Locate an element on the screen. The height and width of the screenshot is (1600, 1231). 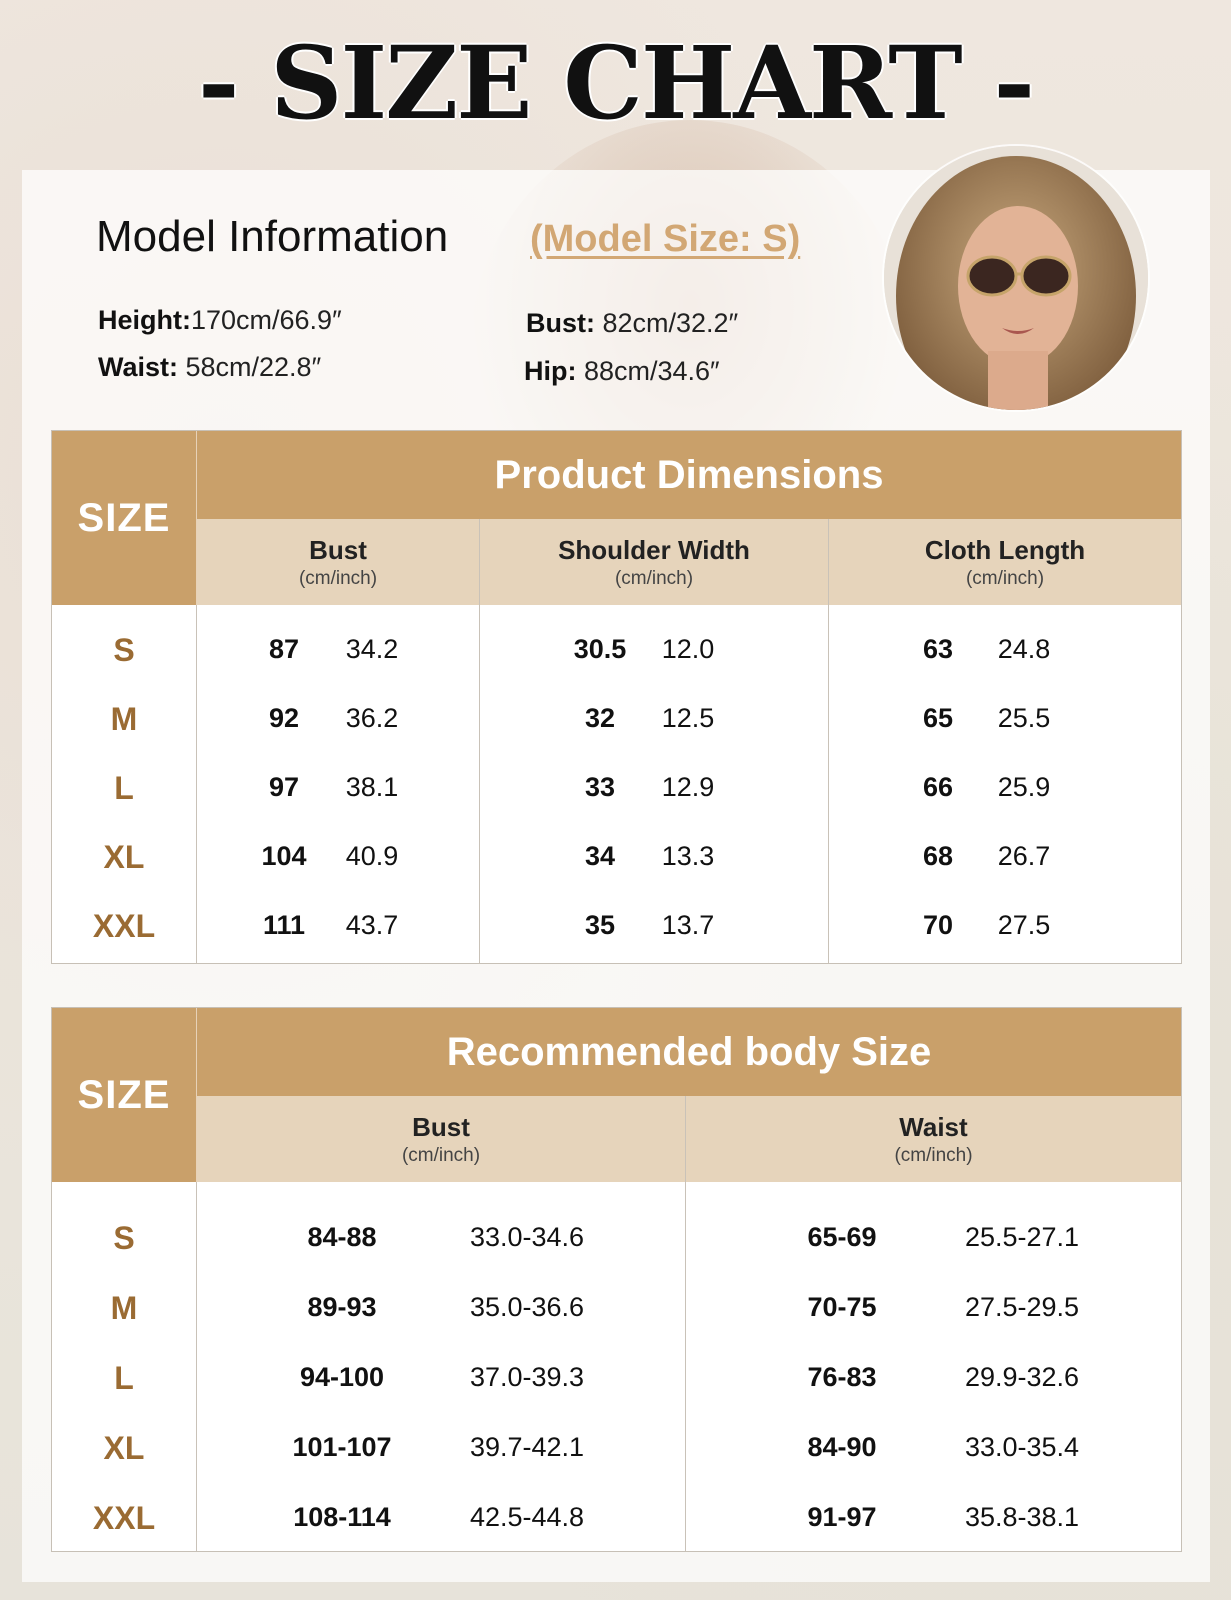
shoulder-inch: 12.9 is located at coordinates (688, 787).